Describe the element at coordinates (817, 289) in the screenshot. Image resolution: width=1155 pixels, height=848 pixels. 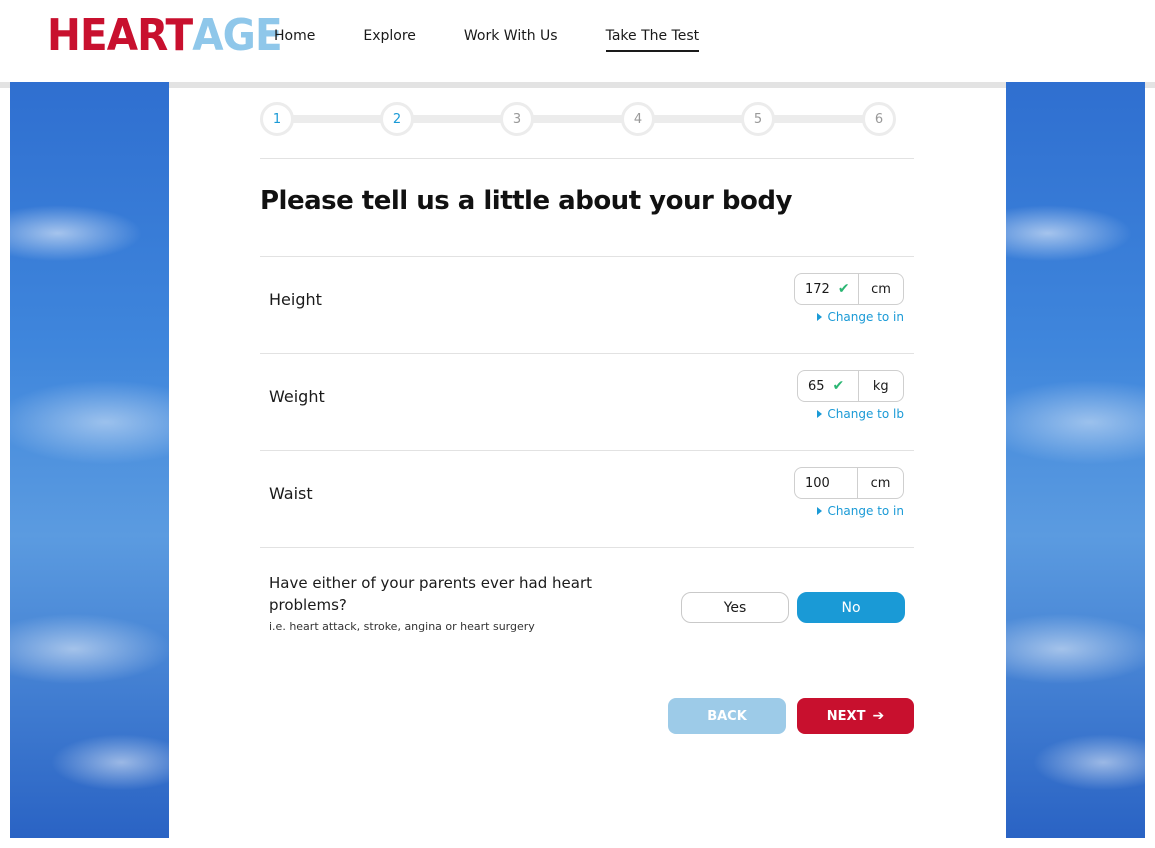
I see `height-value: 172` at that location.